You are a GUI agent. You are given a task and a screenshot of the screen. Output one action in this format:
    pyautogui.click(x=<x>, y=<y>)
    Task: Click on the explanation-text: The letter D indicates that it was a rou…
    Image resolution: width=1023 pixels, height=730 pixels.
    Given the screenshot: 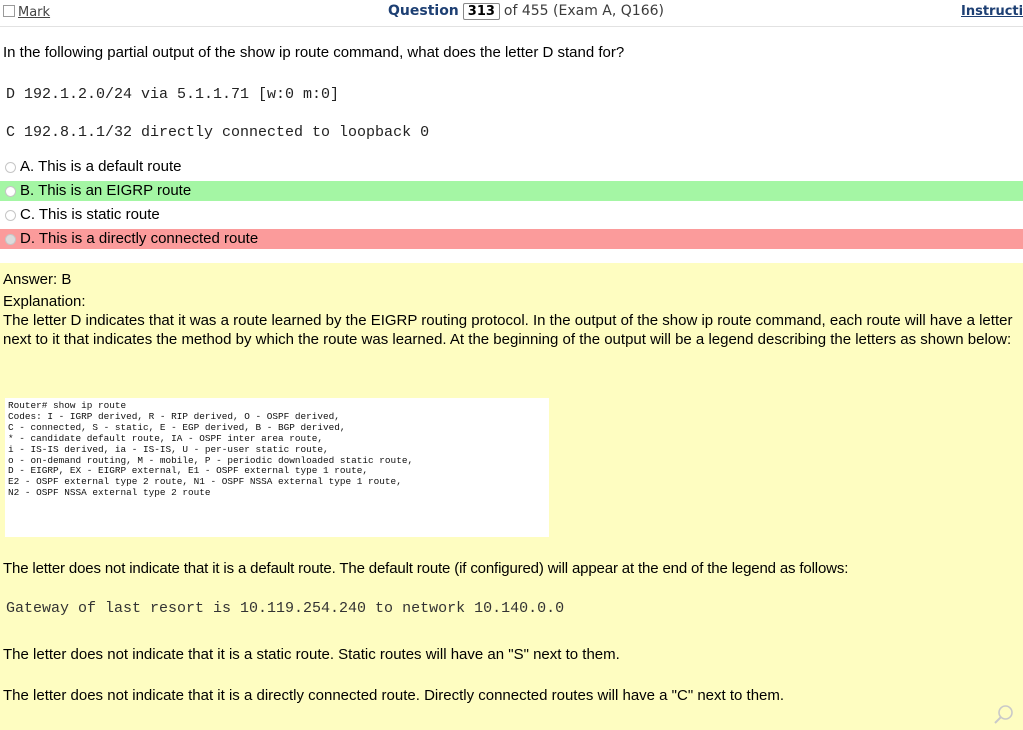 What is the action you would take?
    pyautogui.click(x=508, y=330)
    